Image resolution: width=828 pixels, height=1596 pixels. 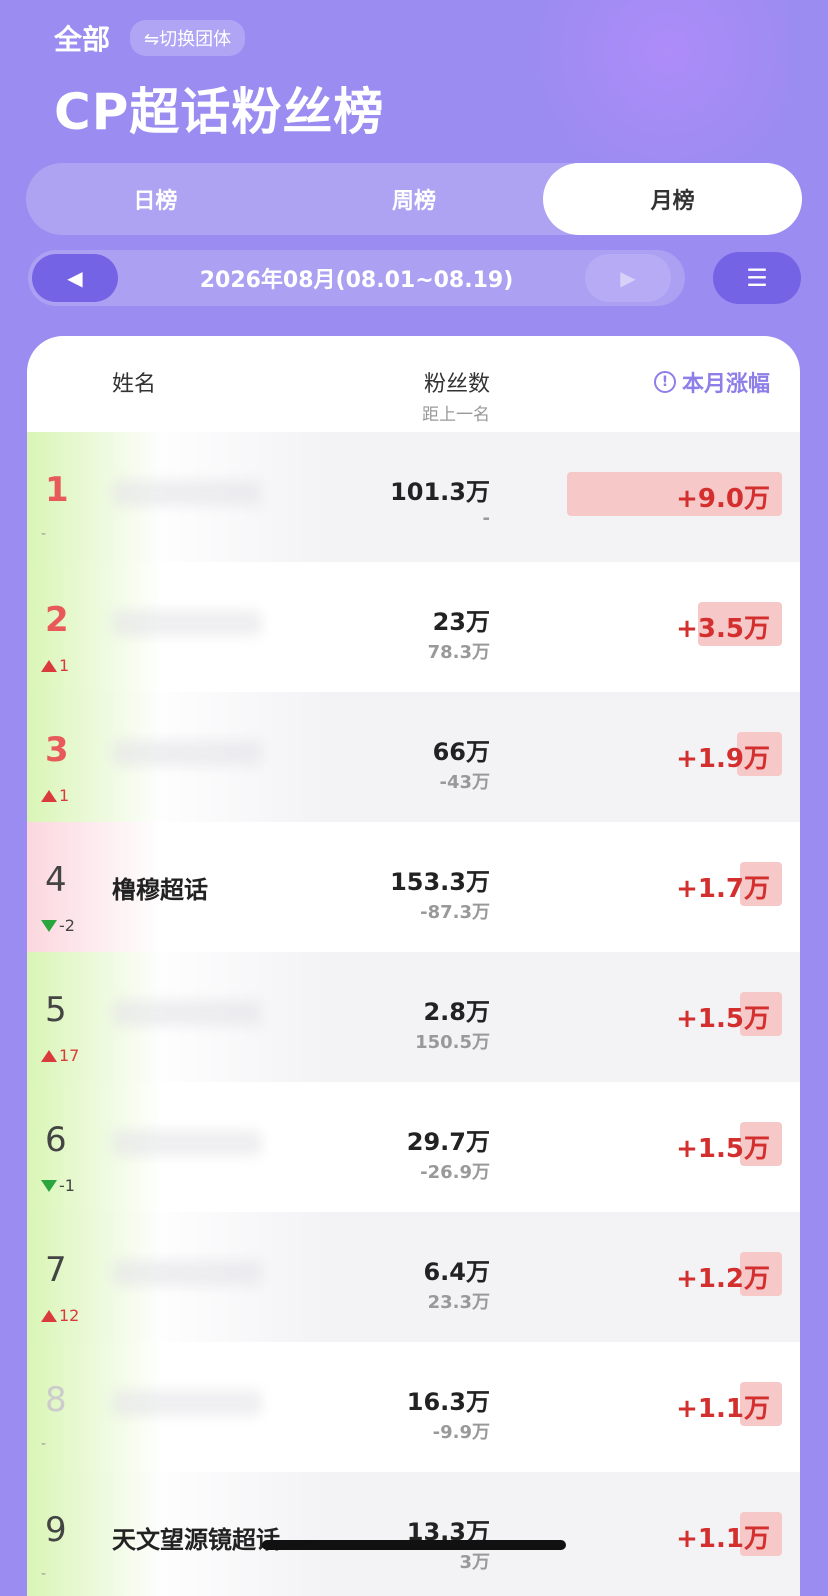 I want to click on gap-to-previous: -26.9万, so click(x=455, y=1172).